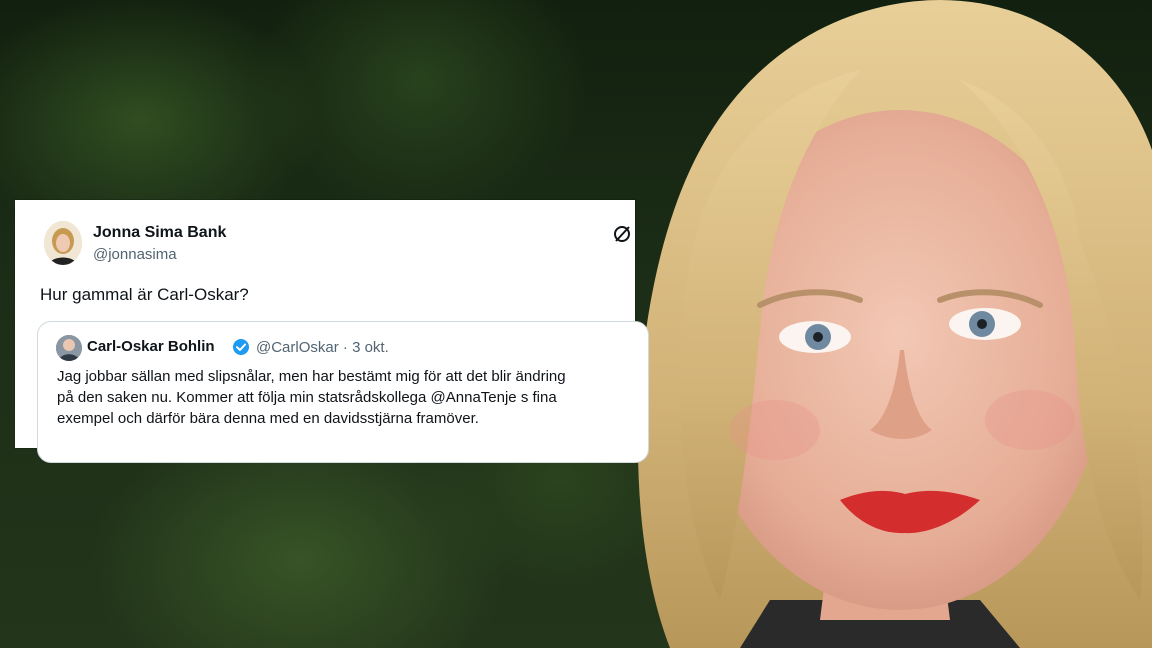  I want to click on quoted-author-avatar, so click(69, 348).